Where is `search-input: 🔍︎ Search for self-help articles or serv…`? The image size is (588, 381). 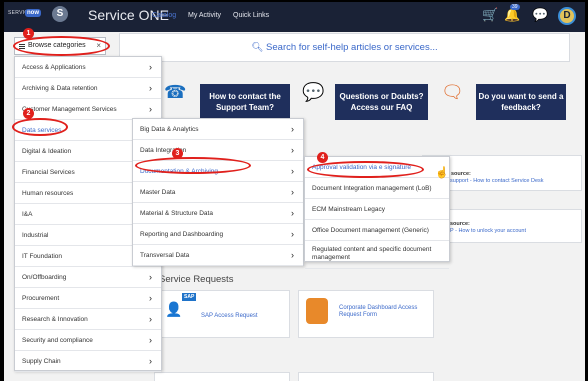 search-input: 🔍︎ Search for self-help articles or serv… is located at coordinates (344, 47).